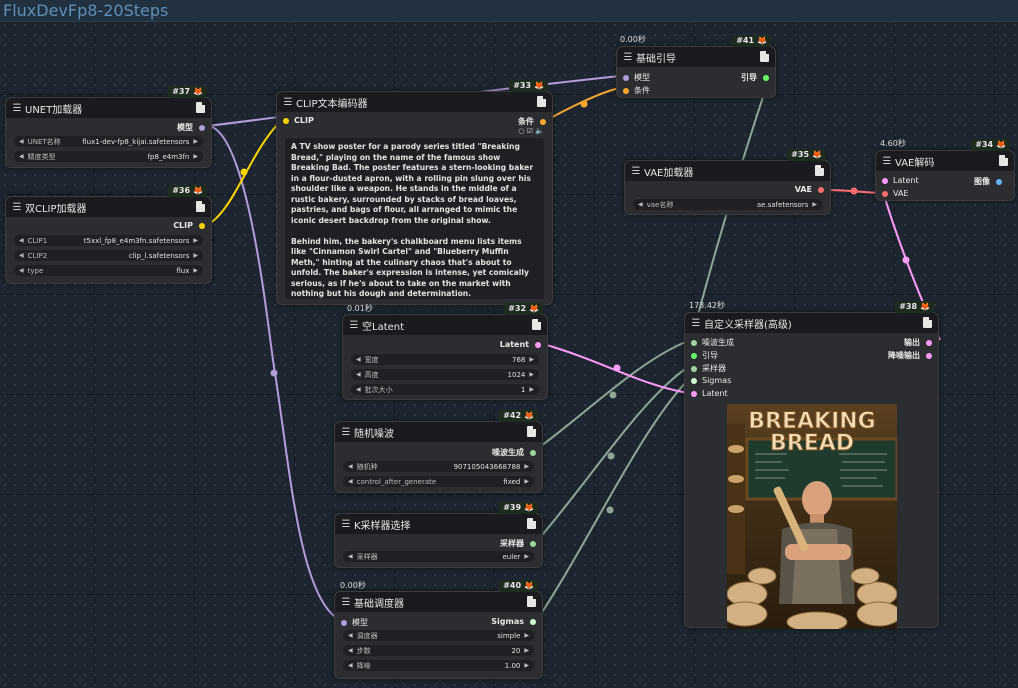 Image resolution: width=1018 pixels, height=688 pixels. What do you see at coordinates (539, 131) in the screenshot?
I see `speaker-icon: 🔈` at bounding box center [539, 131].